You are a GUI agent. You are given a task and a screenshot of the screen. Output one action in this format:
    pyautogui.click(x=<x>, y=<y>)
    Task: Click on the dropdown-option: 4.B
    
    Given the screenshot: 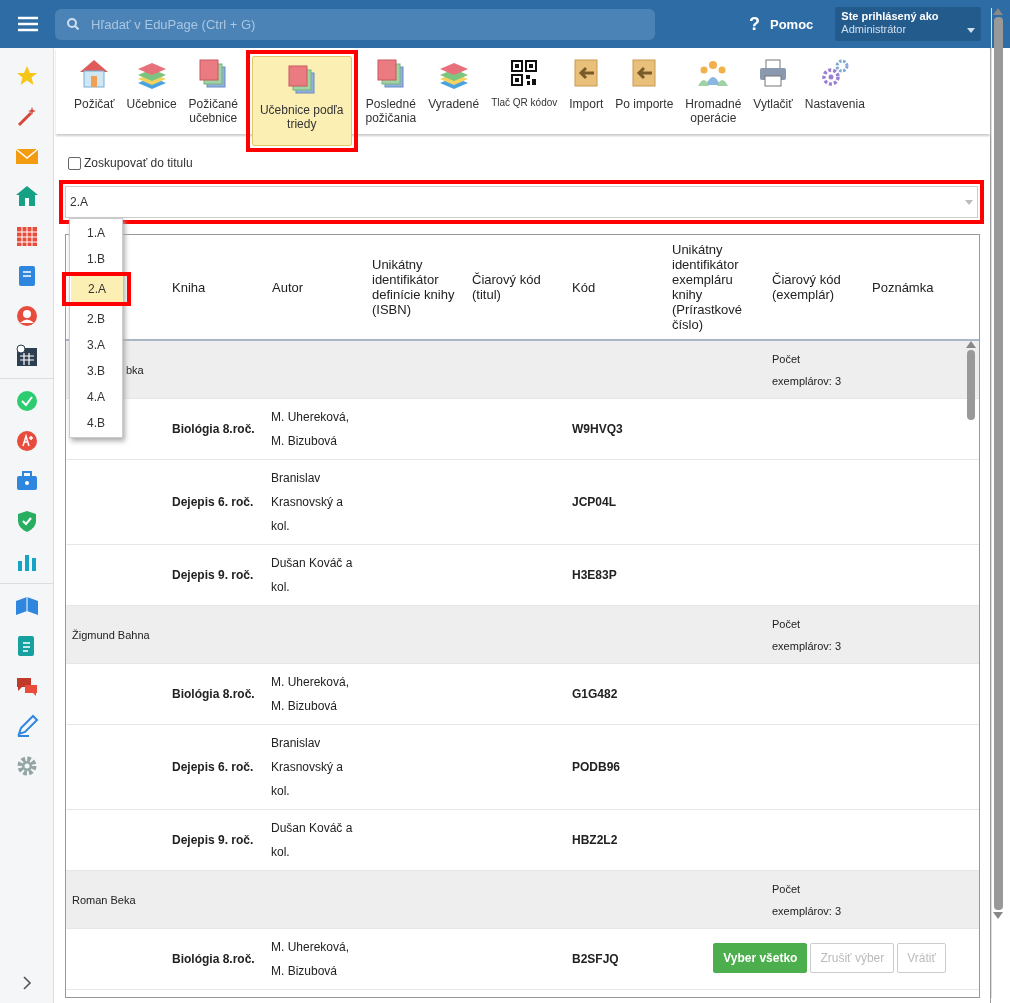 What is the action you would take?
    pyautogui.click(x=96, y=423)
    